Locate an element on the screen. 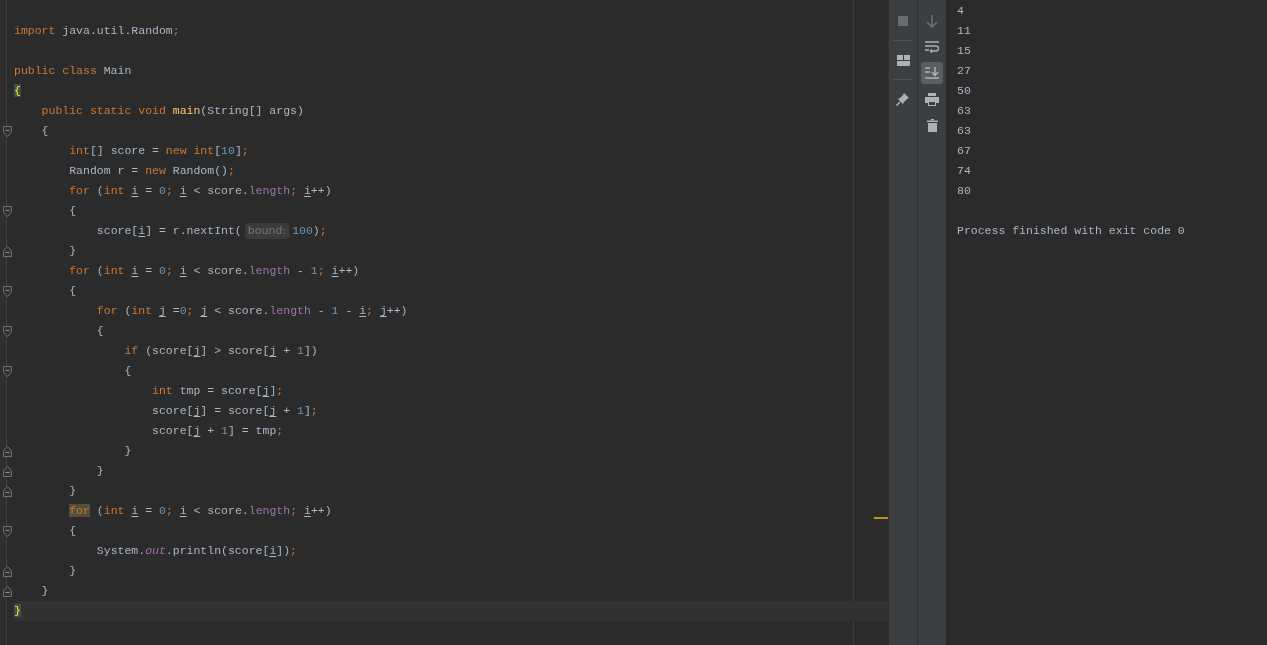  process-status: Process finished with exit code 0 is located at coordinates (1071, 231).